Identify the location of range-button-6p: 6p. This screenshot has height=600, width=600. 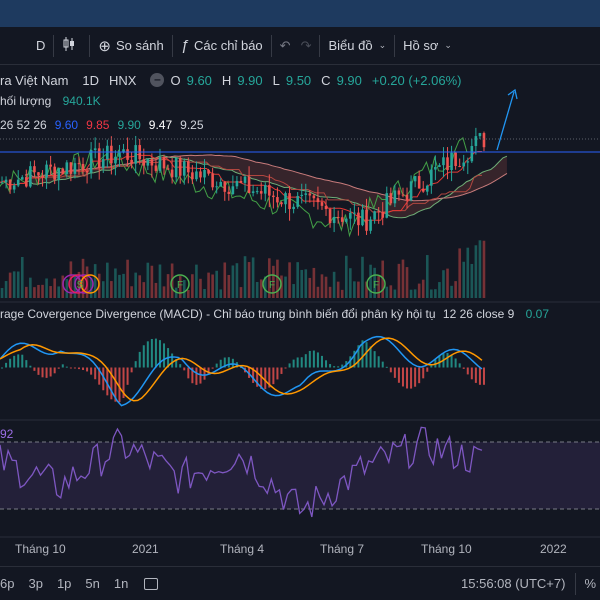
(7, 583).